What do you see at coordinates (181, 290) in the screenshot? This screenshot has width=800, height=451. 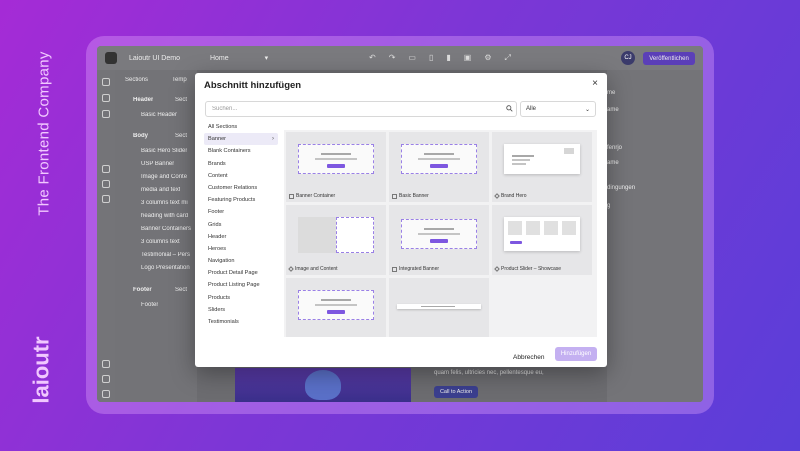 I see `footer-add-section: Sect` at bounding box center [181, 290].